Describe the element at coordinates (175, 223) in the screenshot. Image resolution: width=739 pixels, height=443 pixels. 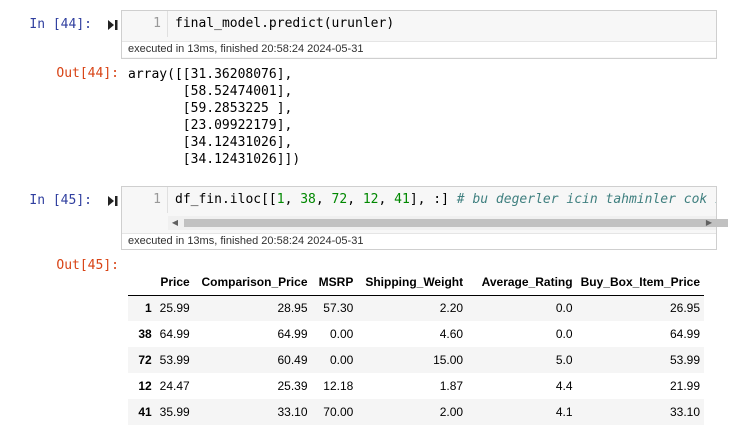
I see `scroll-left-icon: ◀` at that location.